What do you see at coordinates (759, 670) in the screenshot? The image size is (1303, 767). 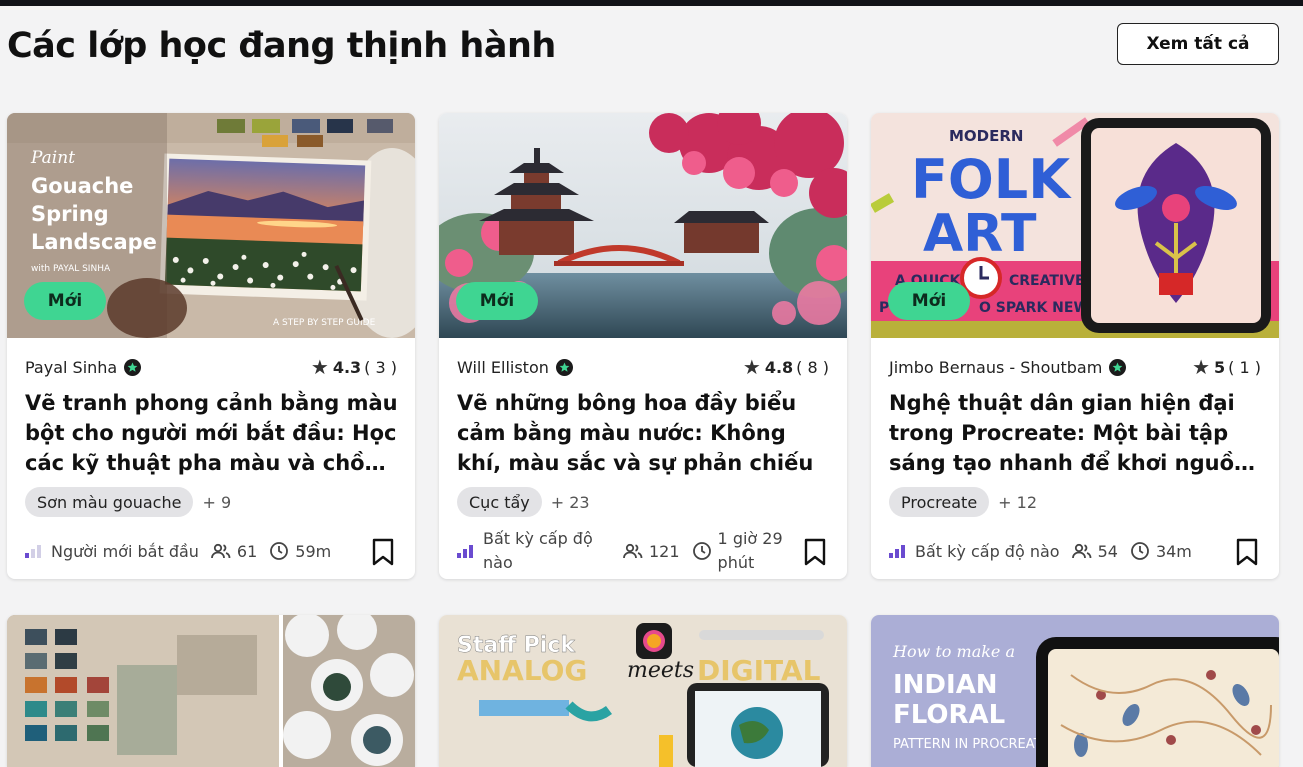 I see `thumb-text: DIGITAL` at bounding box center [759, 670].